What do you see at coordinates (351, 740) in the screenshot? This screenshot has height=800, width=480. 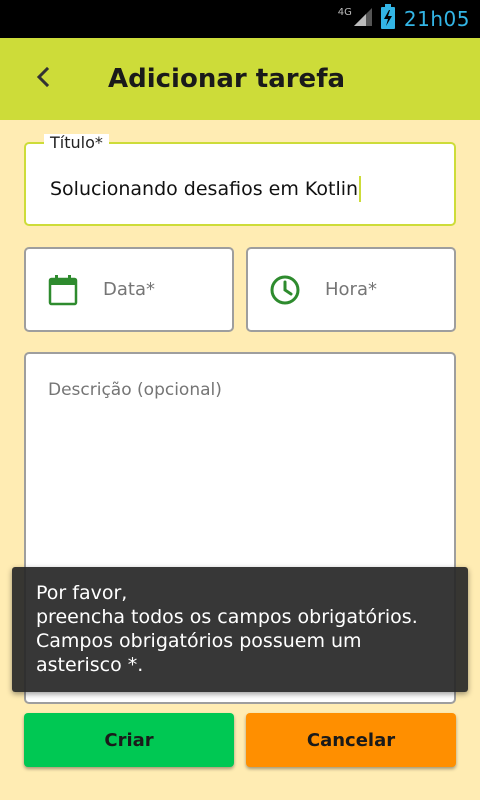 I see `cancel-button: Cancelar` at bounding box center [351, 740].